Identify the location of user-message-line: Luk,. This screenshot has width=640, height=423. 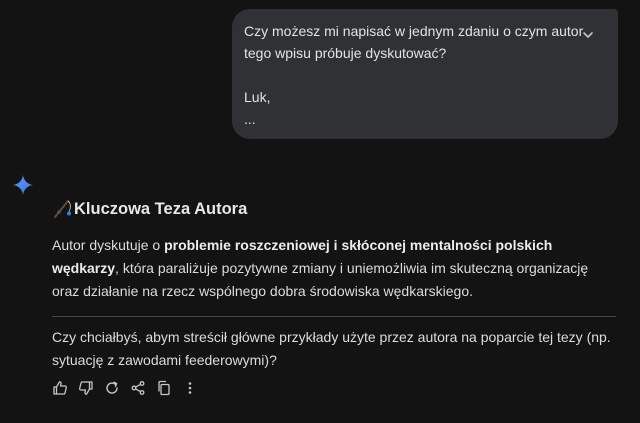
(257, 97).